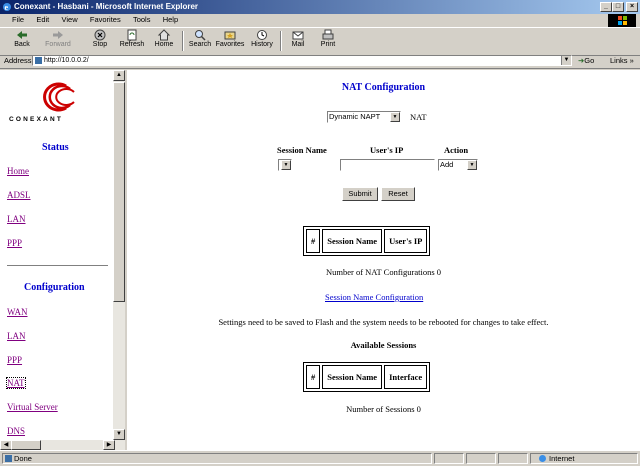 The image size is (640, 466). I want to click on favorites-folder-icon, so click(230, 35).